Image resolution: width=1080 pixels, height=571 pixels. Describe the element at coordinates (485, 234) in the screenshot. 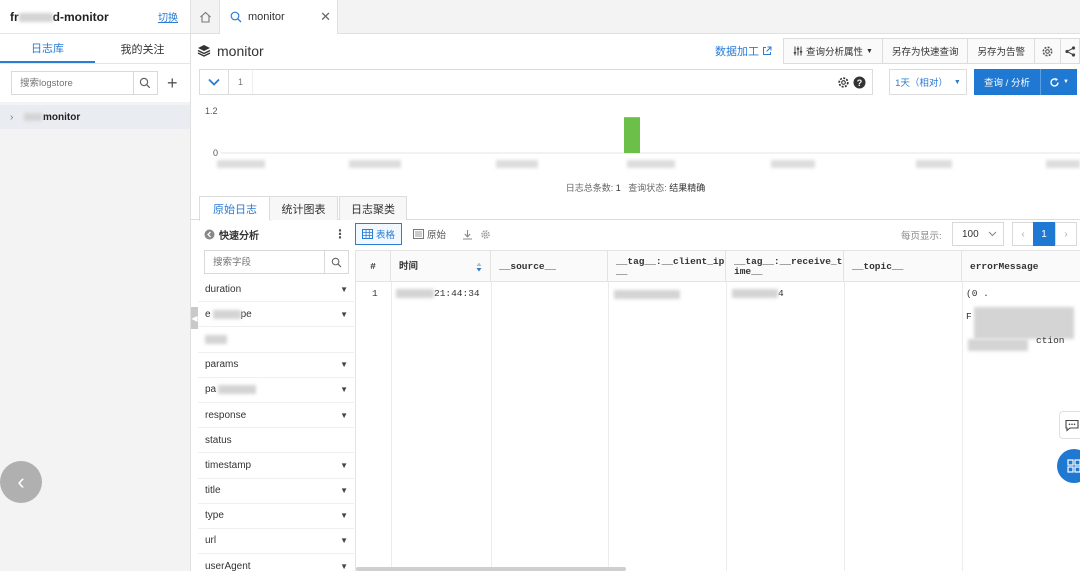

I see `column-settings-button` at that location.